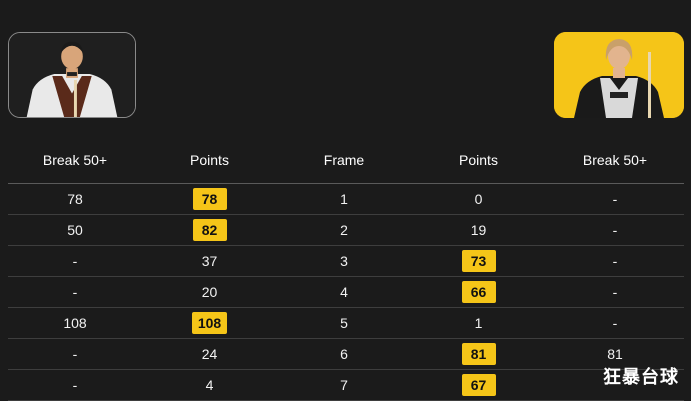 The image size is (691, 401). I want to click on frame-number-cell: 5, so click(344, 323).